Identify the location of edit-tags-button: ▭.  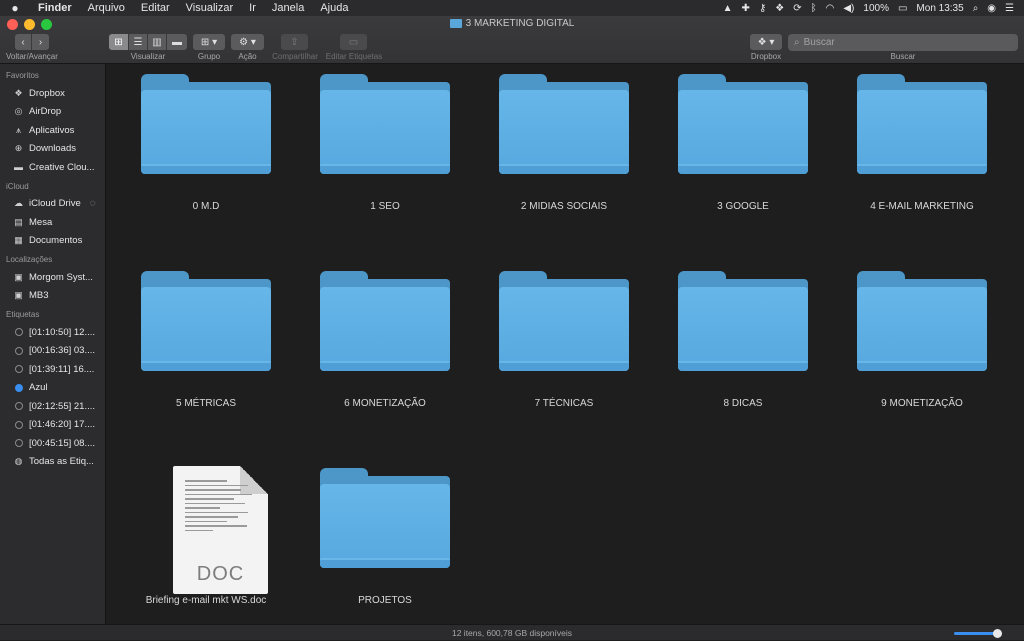
(353, 42).